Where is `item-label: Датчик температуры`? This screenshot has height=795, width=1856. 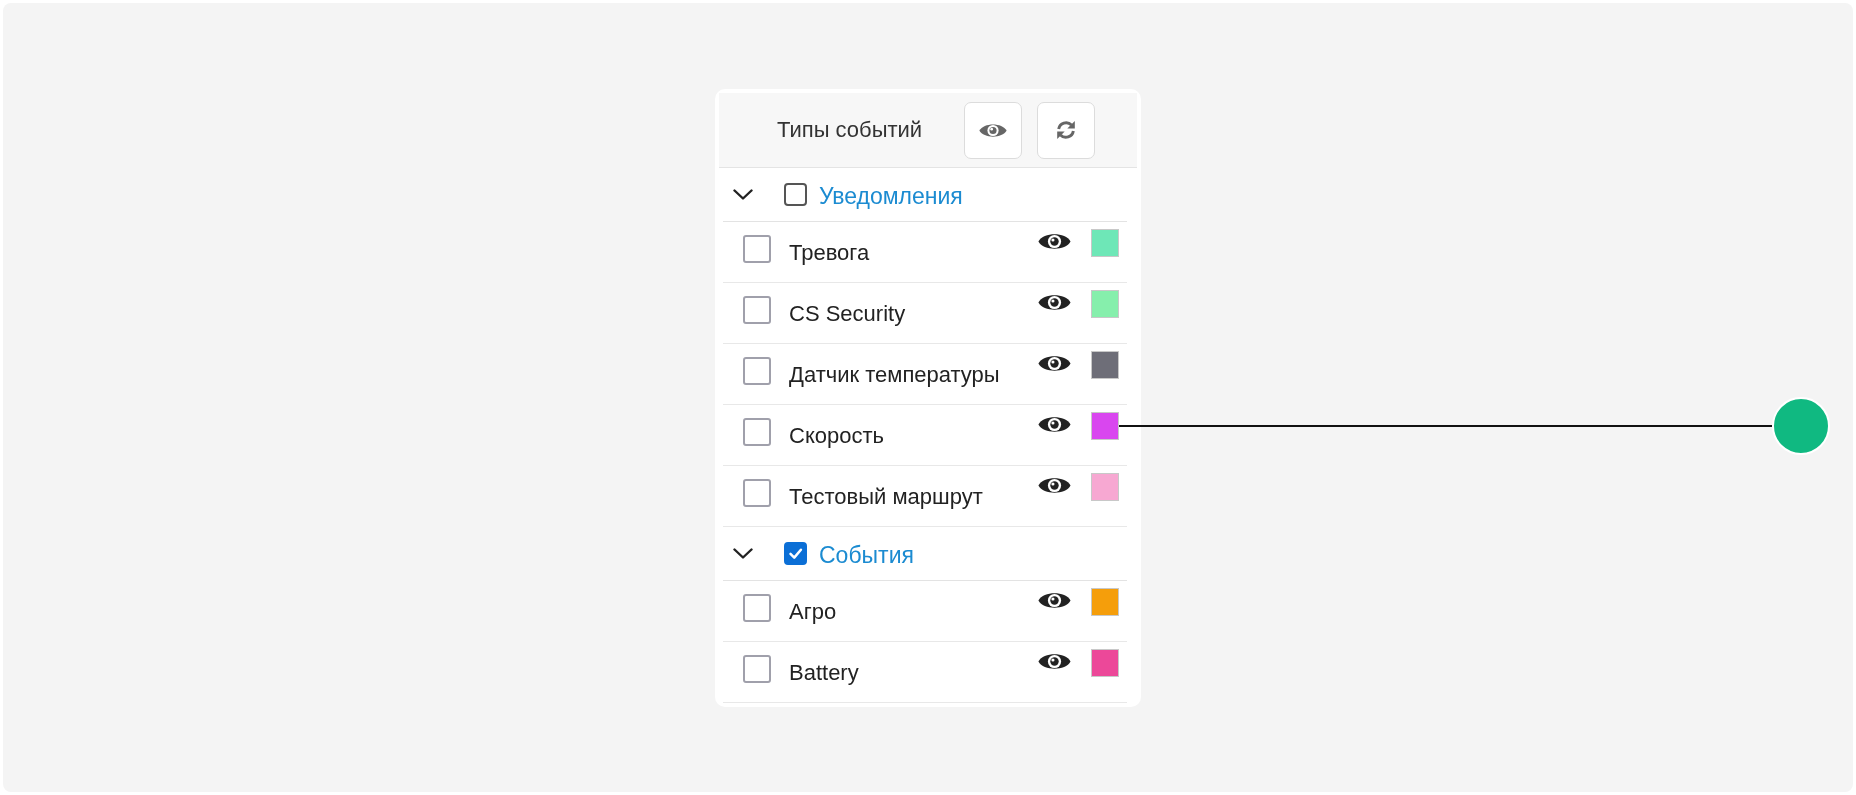 item-label: Датчик температуры is located at coordinates (895, 375).